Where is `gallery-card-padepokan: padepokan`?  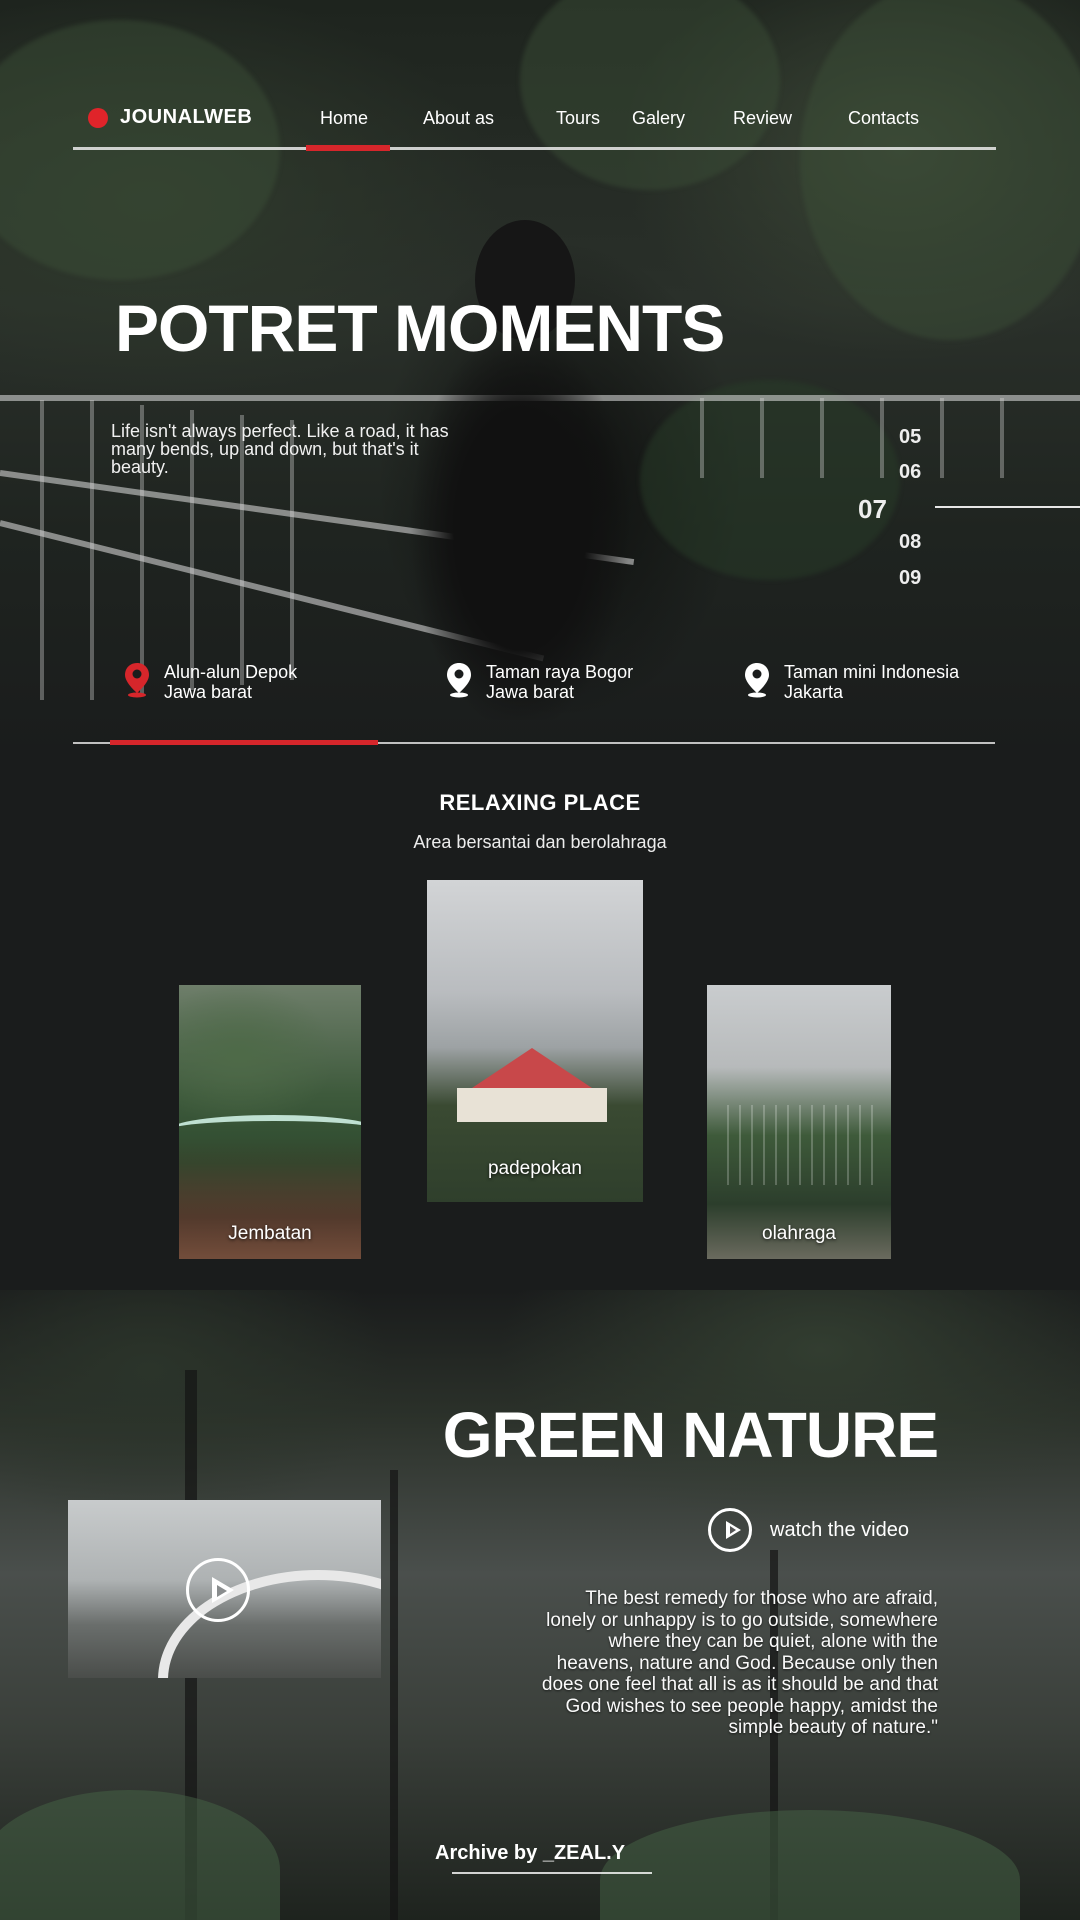 gallery-card-padepokan: padepokan is located at coordinates (535, 1041).